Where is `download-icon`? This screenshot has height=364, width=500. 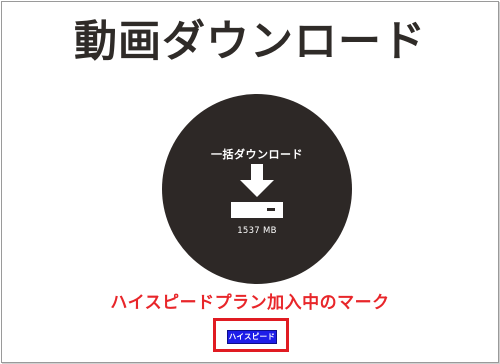 download-icon is located at coordinates (257, 191).